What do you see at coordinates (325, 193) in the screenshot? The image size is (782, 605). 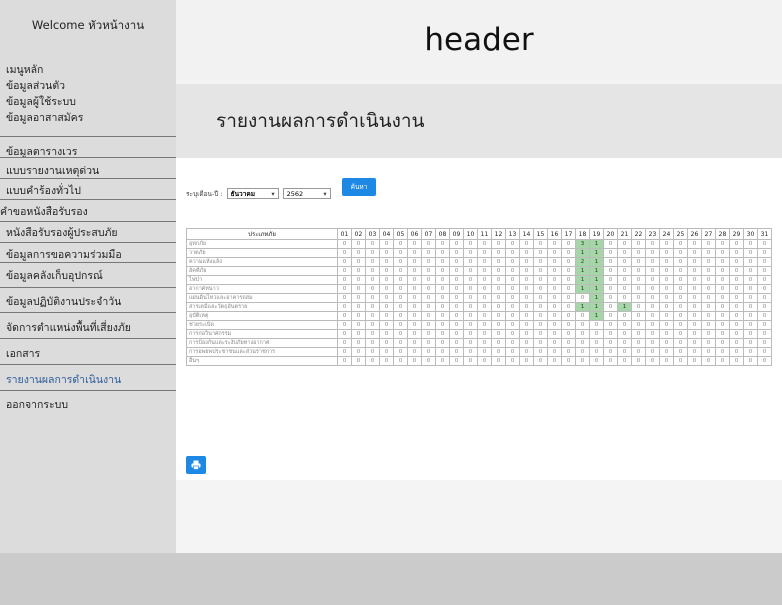 I see `chevron-down-icon: ▾` at bounding box center [325, 193].